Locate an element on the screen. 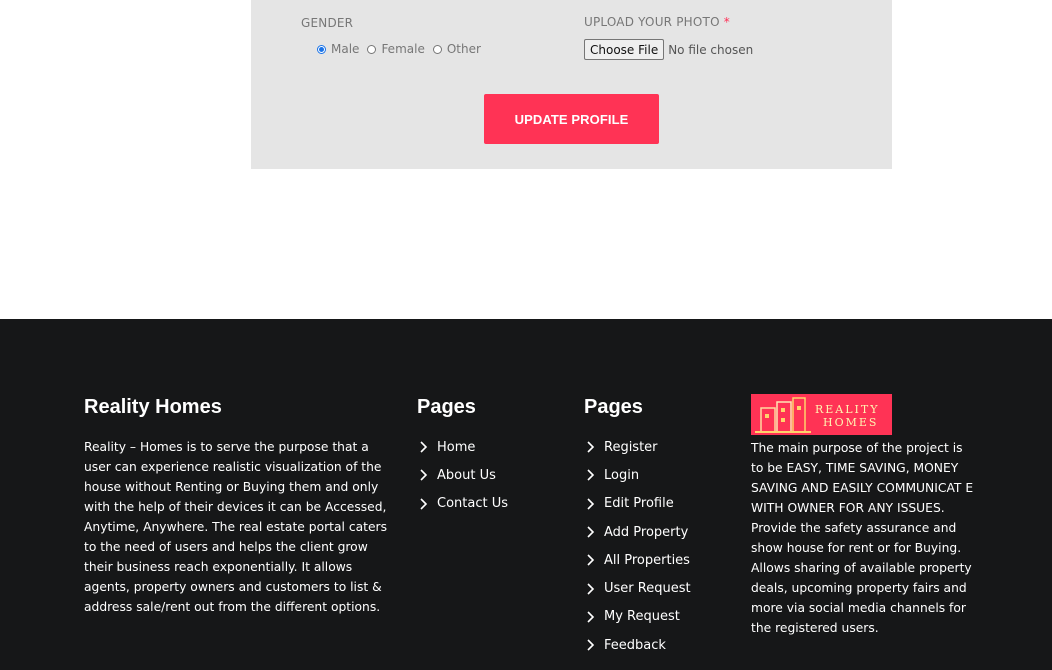  gender-option-label: Male is located at coordinates (345, 49).